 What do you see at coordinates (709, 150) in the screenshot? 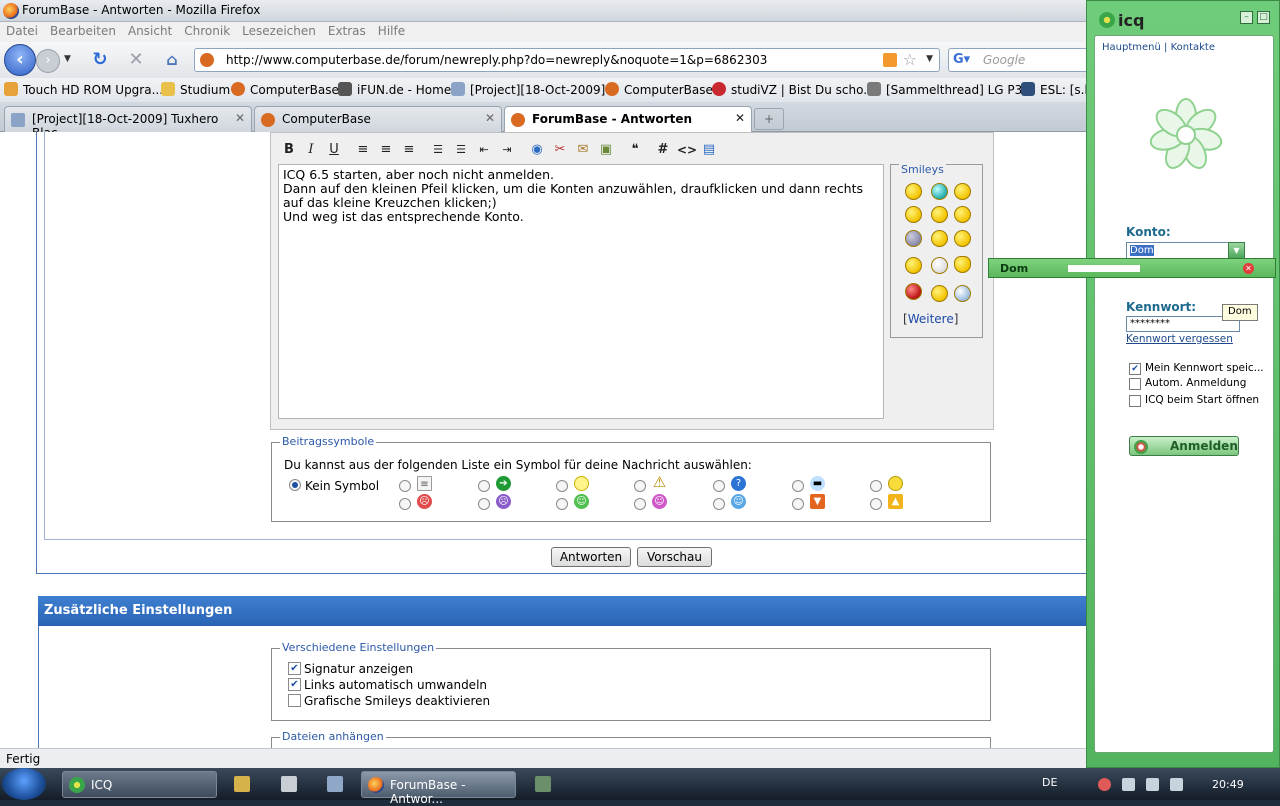
I see `php-code-icon: ▤` at bounding box center [709, 150].